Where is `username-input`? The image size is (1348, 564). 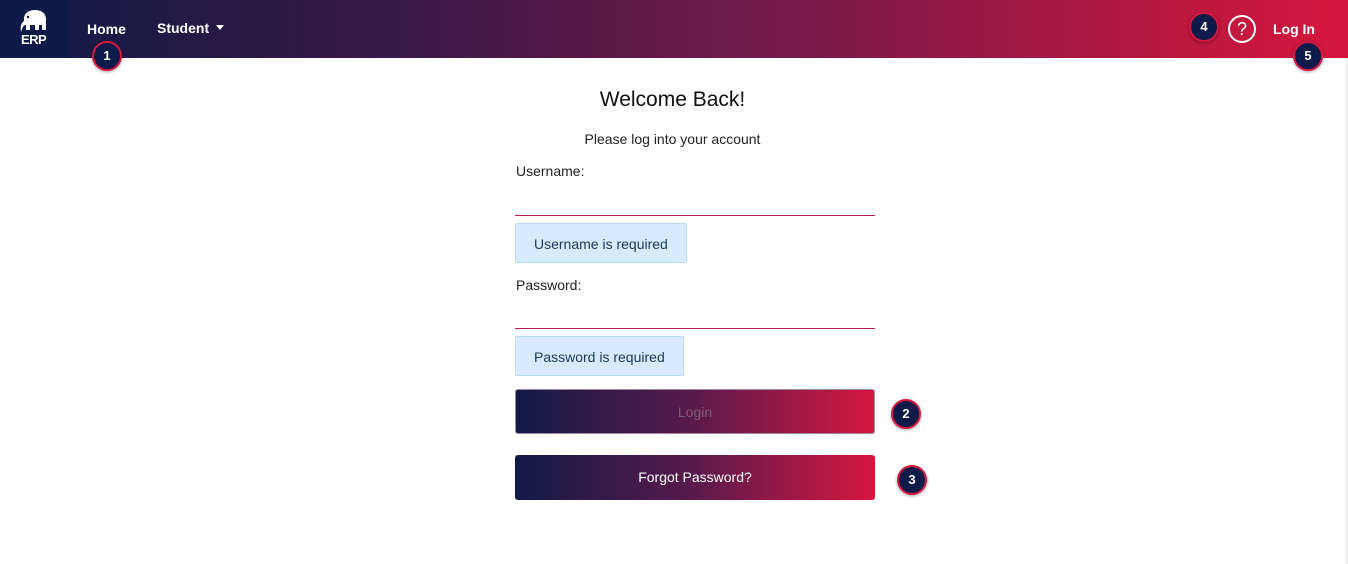
username-input is located at coordinates (695, 201).